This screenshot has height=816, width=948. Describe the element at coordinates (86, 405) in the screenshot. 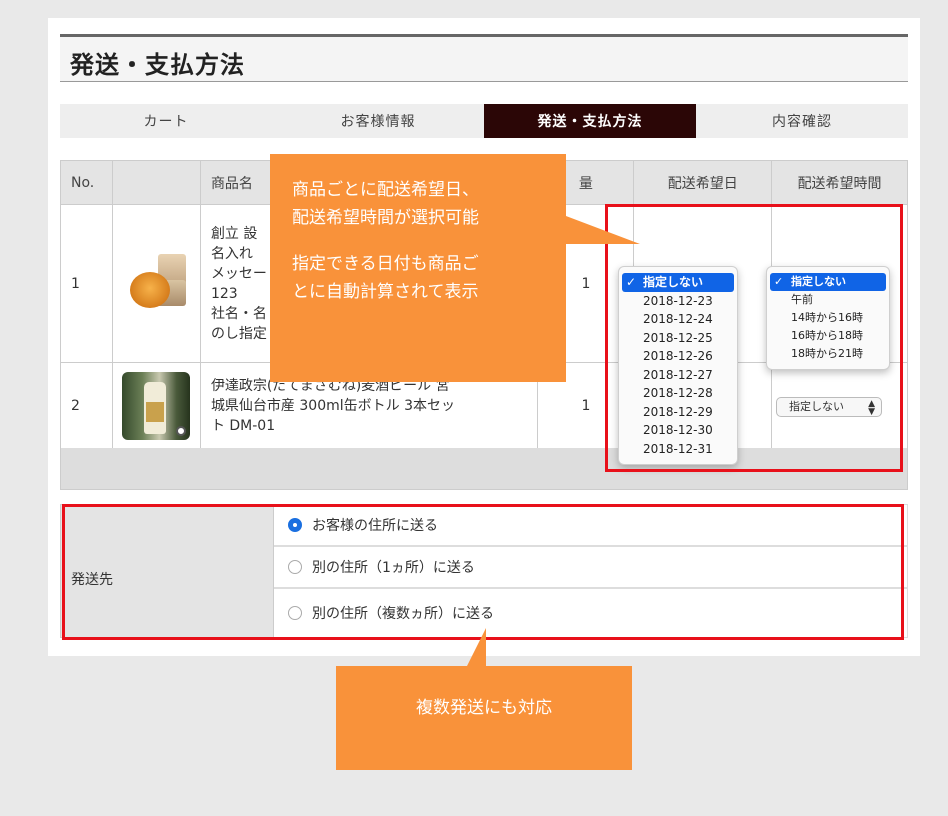

I see `row-number: 2` at that location.